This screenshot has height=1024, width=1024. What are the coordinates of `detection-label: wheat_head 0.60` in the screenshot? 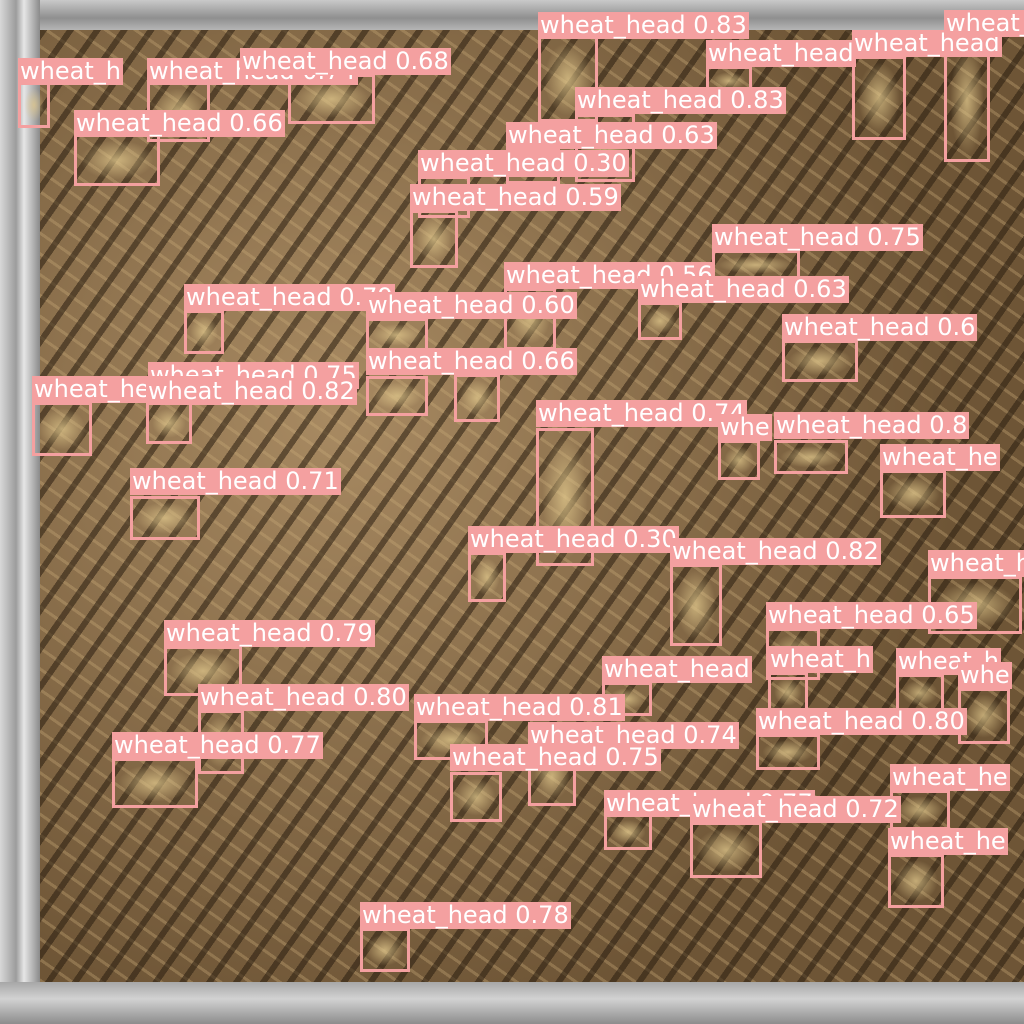 It's located at (471, 305).